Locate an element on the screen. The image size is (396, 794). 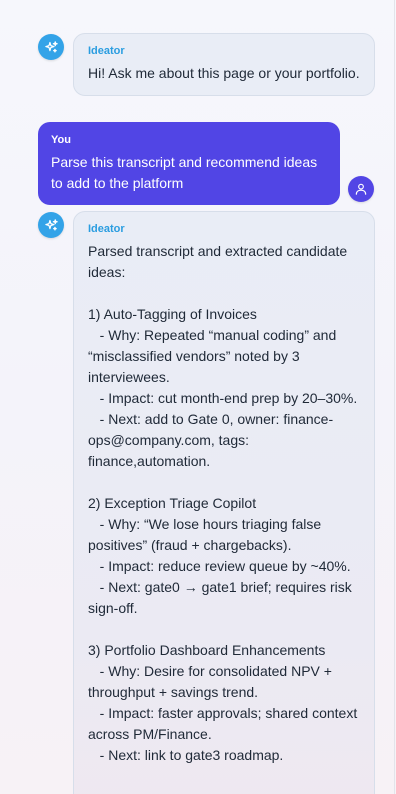
message-sender: You is located at coordinates (61, 140).